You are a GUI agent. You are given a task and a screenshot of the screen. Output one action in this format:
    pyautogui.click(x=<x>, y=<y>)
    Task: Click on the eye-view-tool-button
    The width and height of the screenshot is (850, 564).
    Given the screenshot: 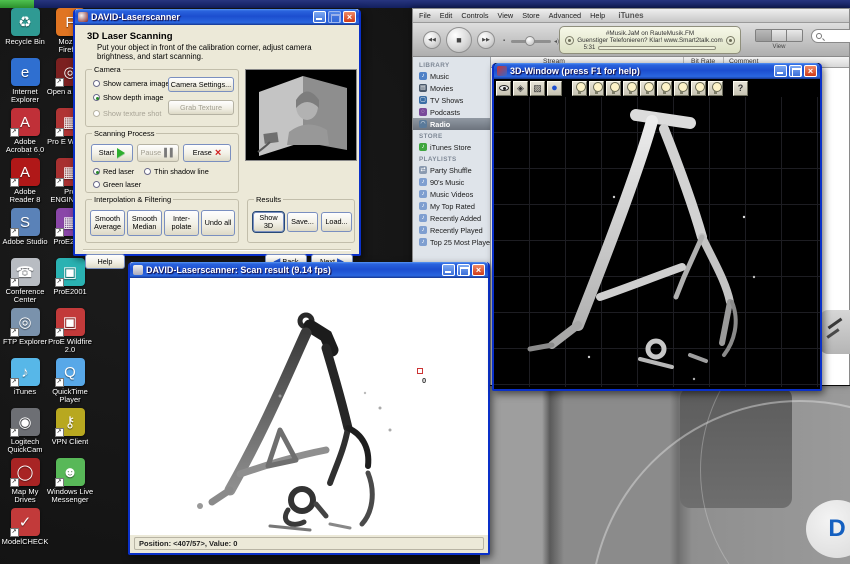 What is the action you would take?
    pyautogui.click(x=503, y=88)
    